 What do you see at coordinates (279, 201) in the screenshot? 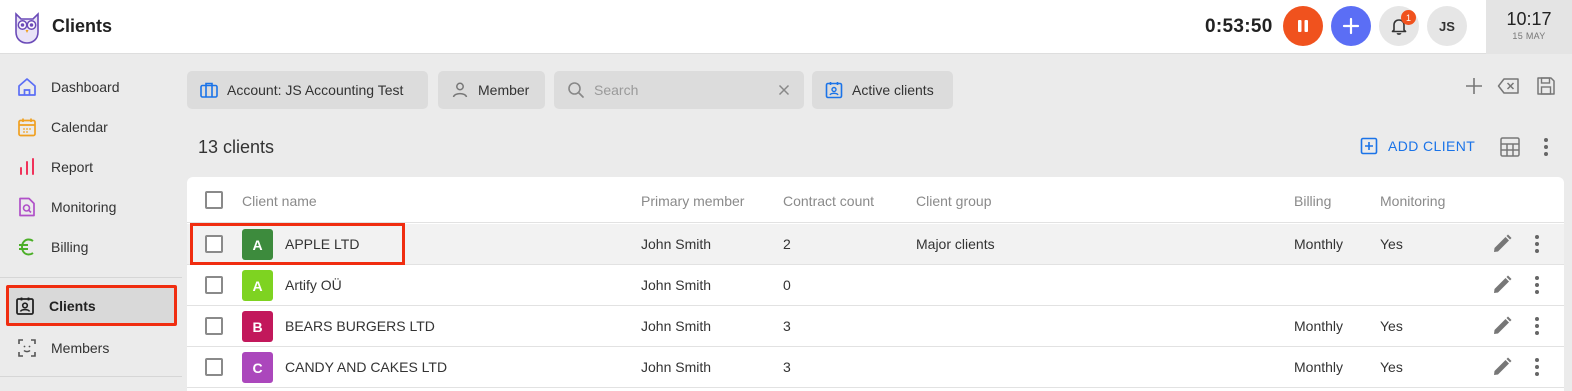
I see `column-header: Client name` at bounding box center [279, 201].